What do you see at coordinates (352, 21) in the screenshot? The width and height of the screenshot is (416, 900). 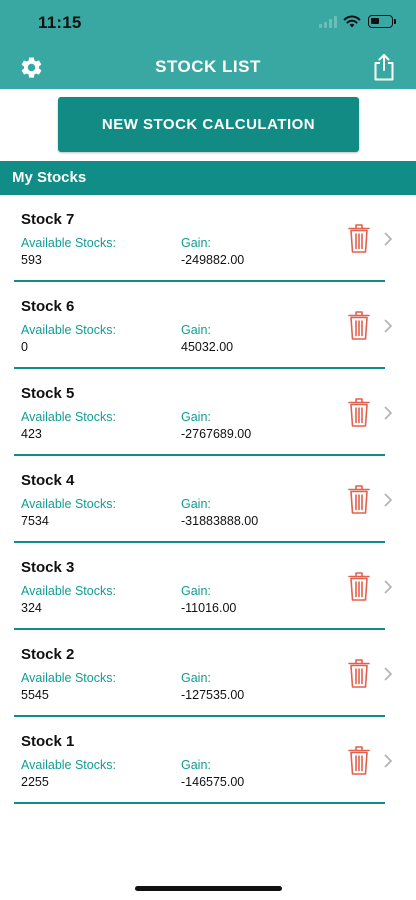 I see `wifi-icon` at bounding box center [352, 21].